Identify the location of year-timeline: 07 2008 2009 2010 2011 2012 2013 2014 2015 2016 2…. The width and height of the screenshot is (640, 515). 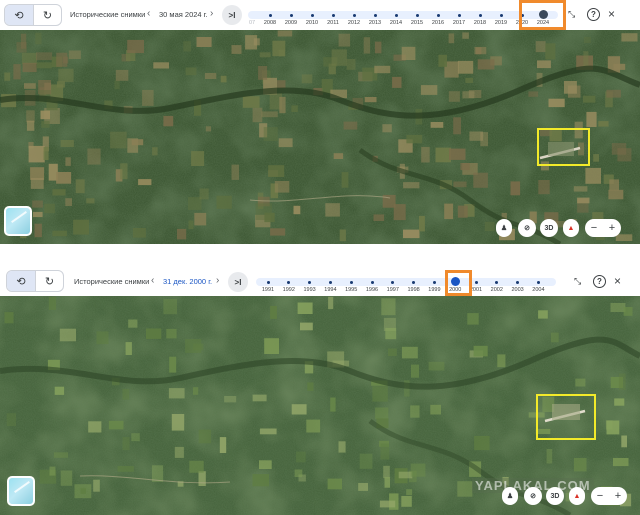
(403, 18).